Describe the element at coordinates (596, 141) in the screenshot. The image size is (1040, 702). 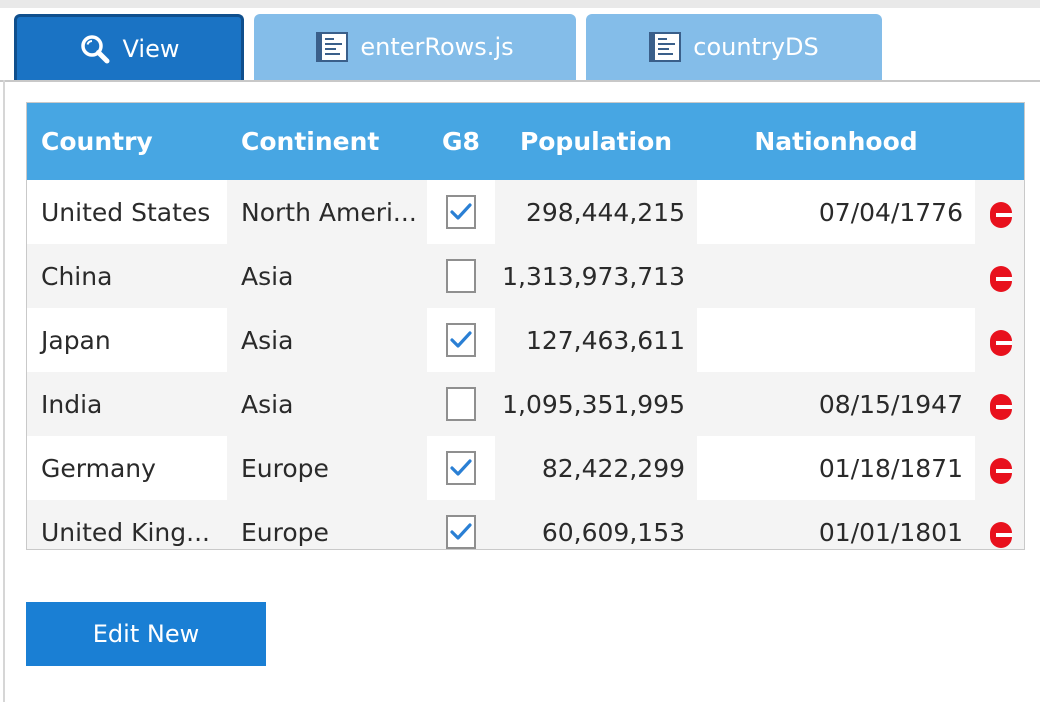
I see `header-population: Population` at that location.